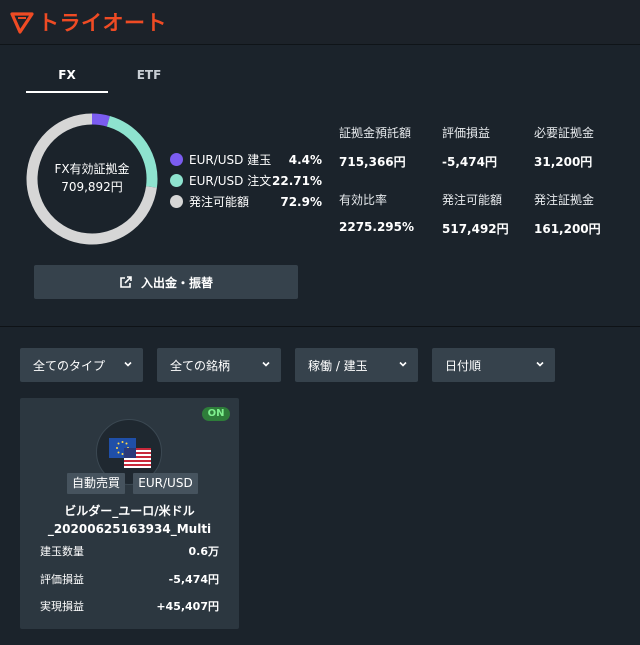 The image size is (640, 645). What do you see at coordinates (564, 200) in the screenshot?
I see `stat-label: 発注証拠金` at bounding box center [564, 200].